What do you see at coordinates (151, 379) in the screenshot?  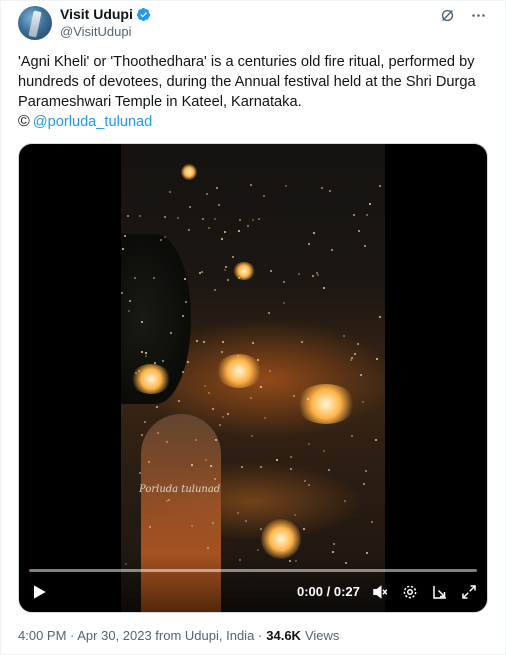 I see `flame` at bounding box center [151, 379].